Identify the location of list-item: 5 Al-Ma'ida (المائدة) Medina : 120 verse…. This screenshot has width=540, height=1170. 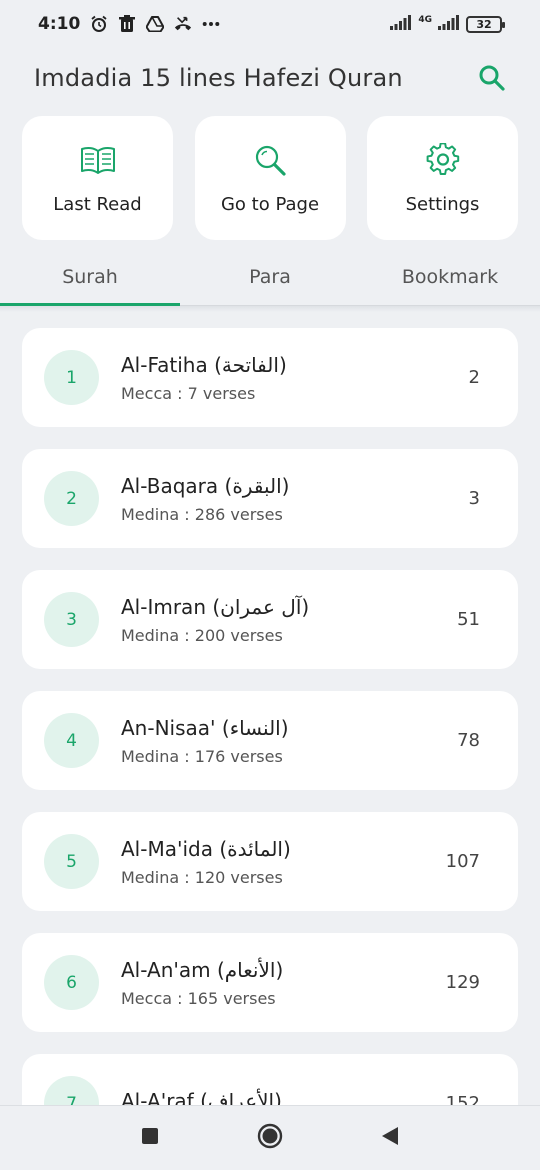
(270, 861).